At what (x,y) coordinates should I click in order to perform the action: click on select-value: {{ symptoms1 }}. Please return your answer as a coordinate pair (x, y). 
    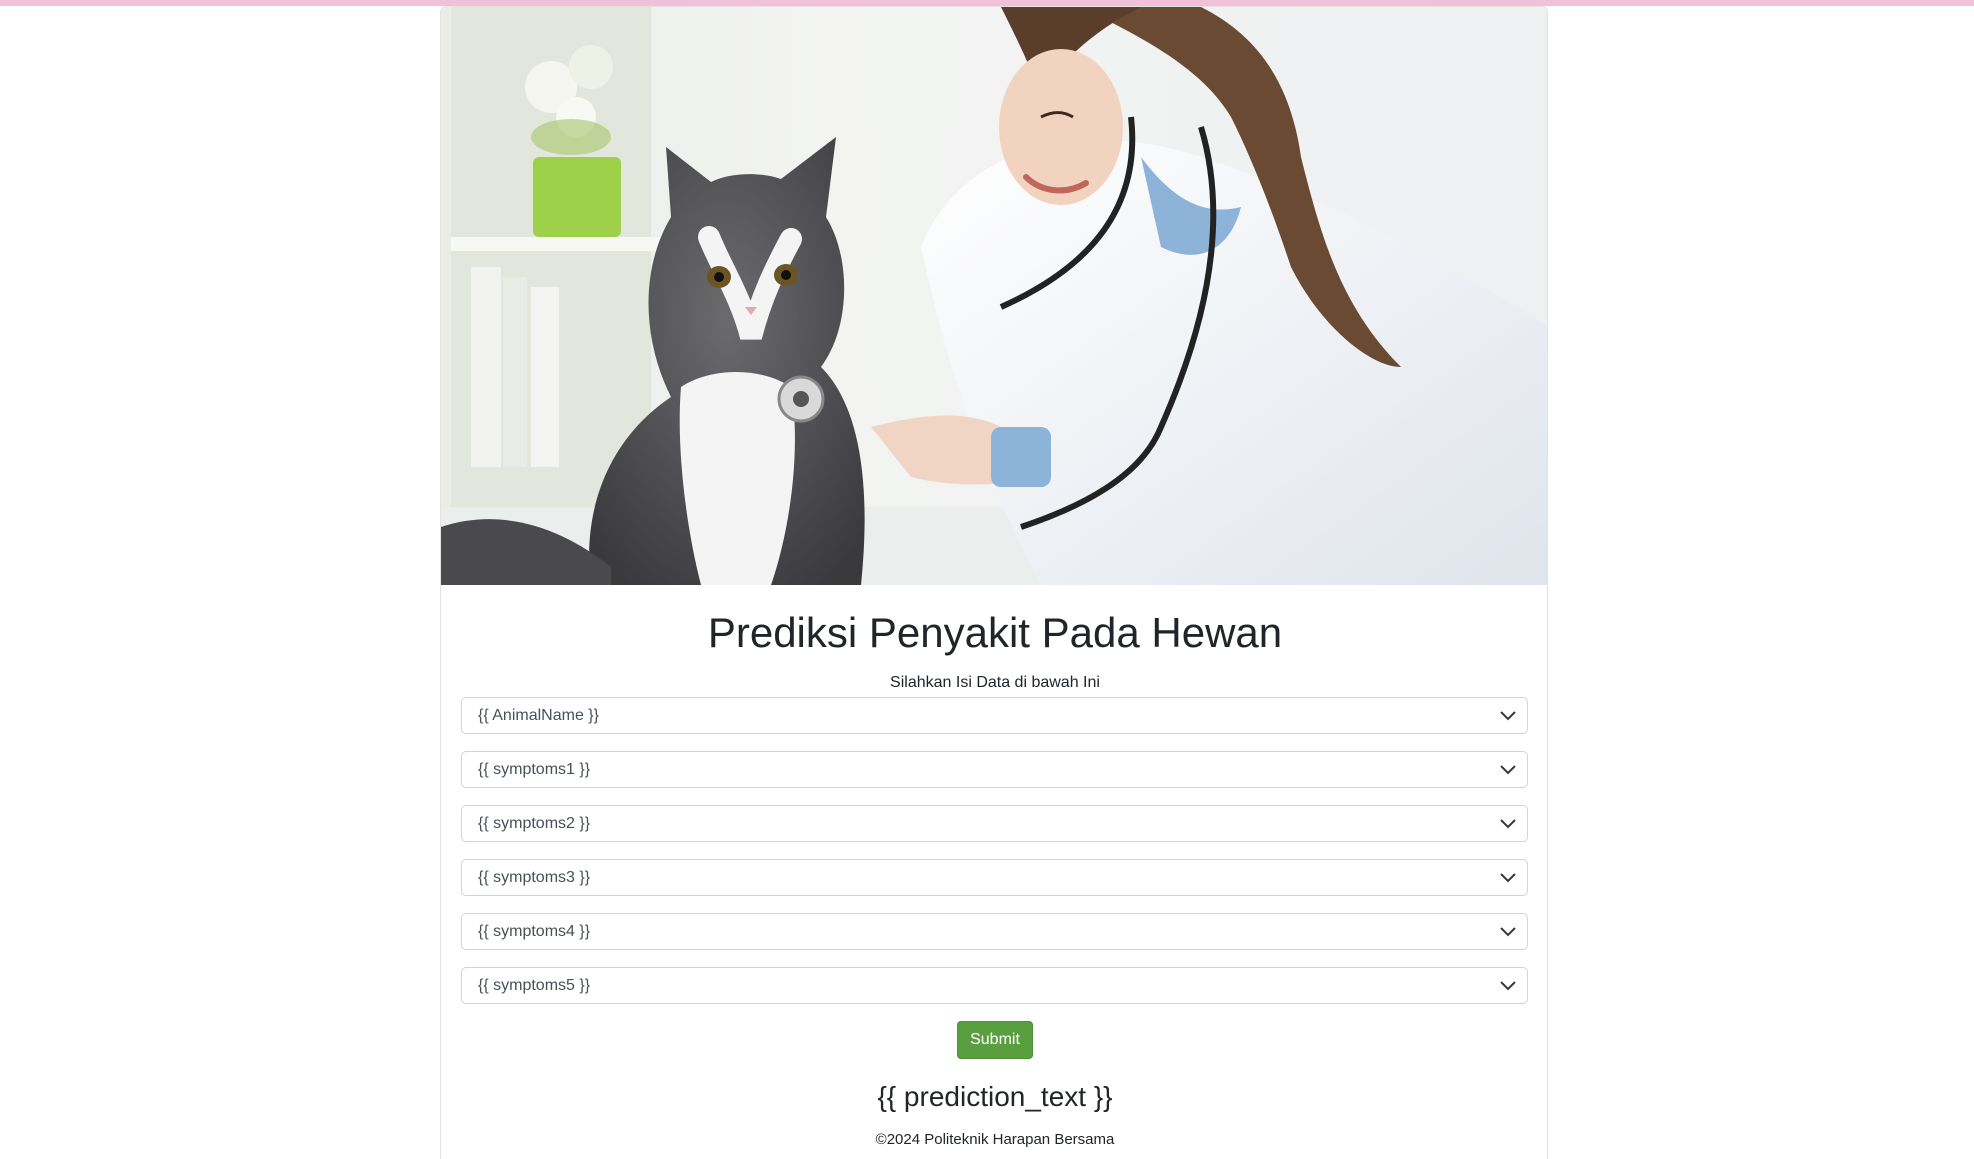
    Looking at the image, I should click on (534, 769).